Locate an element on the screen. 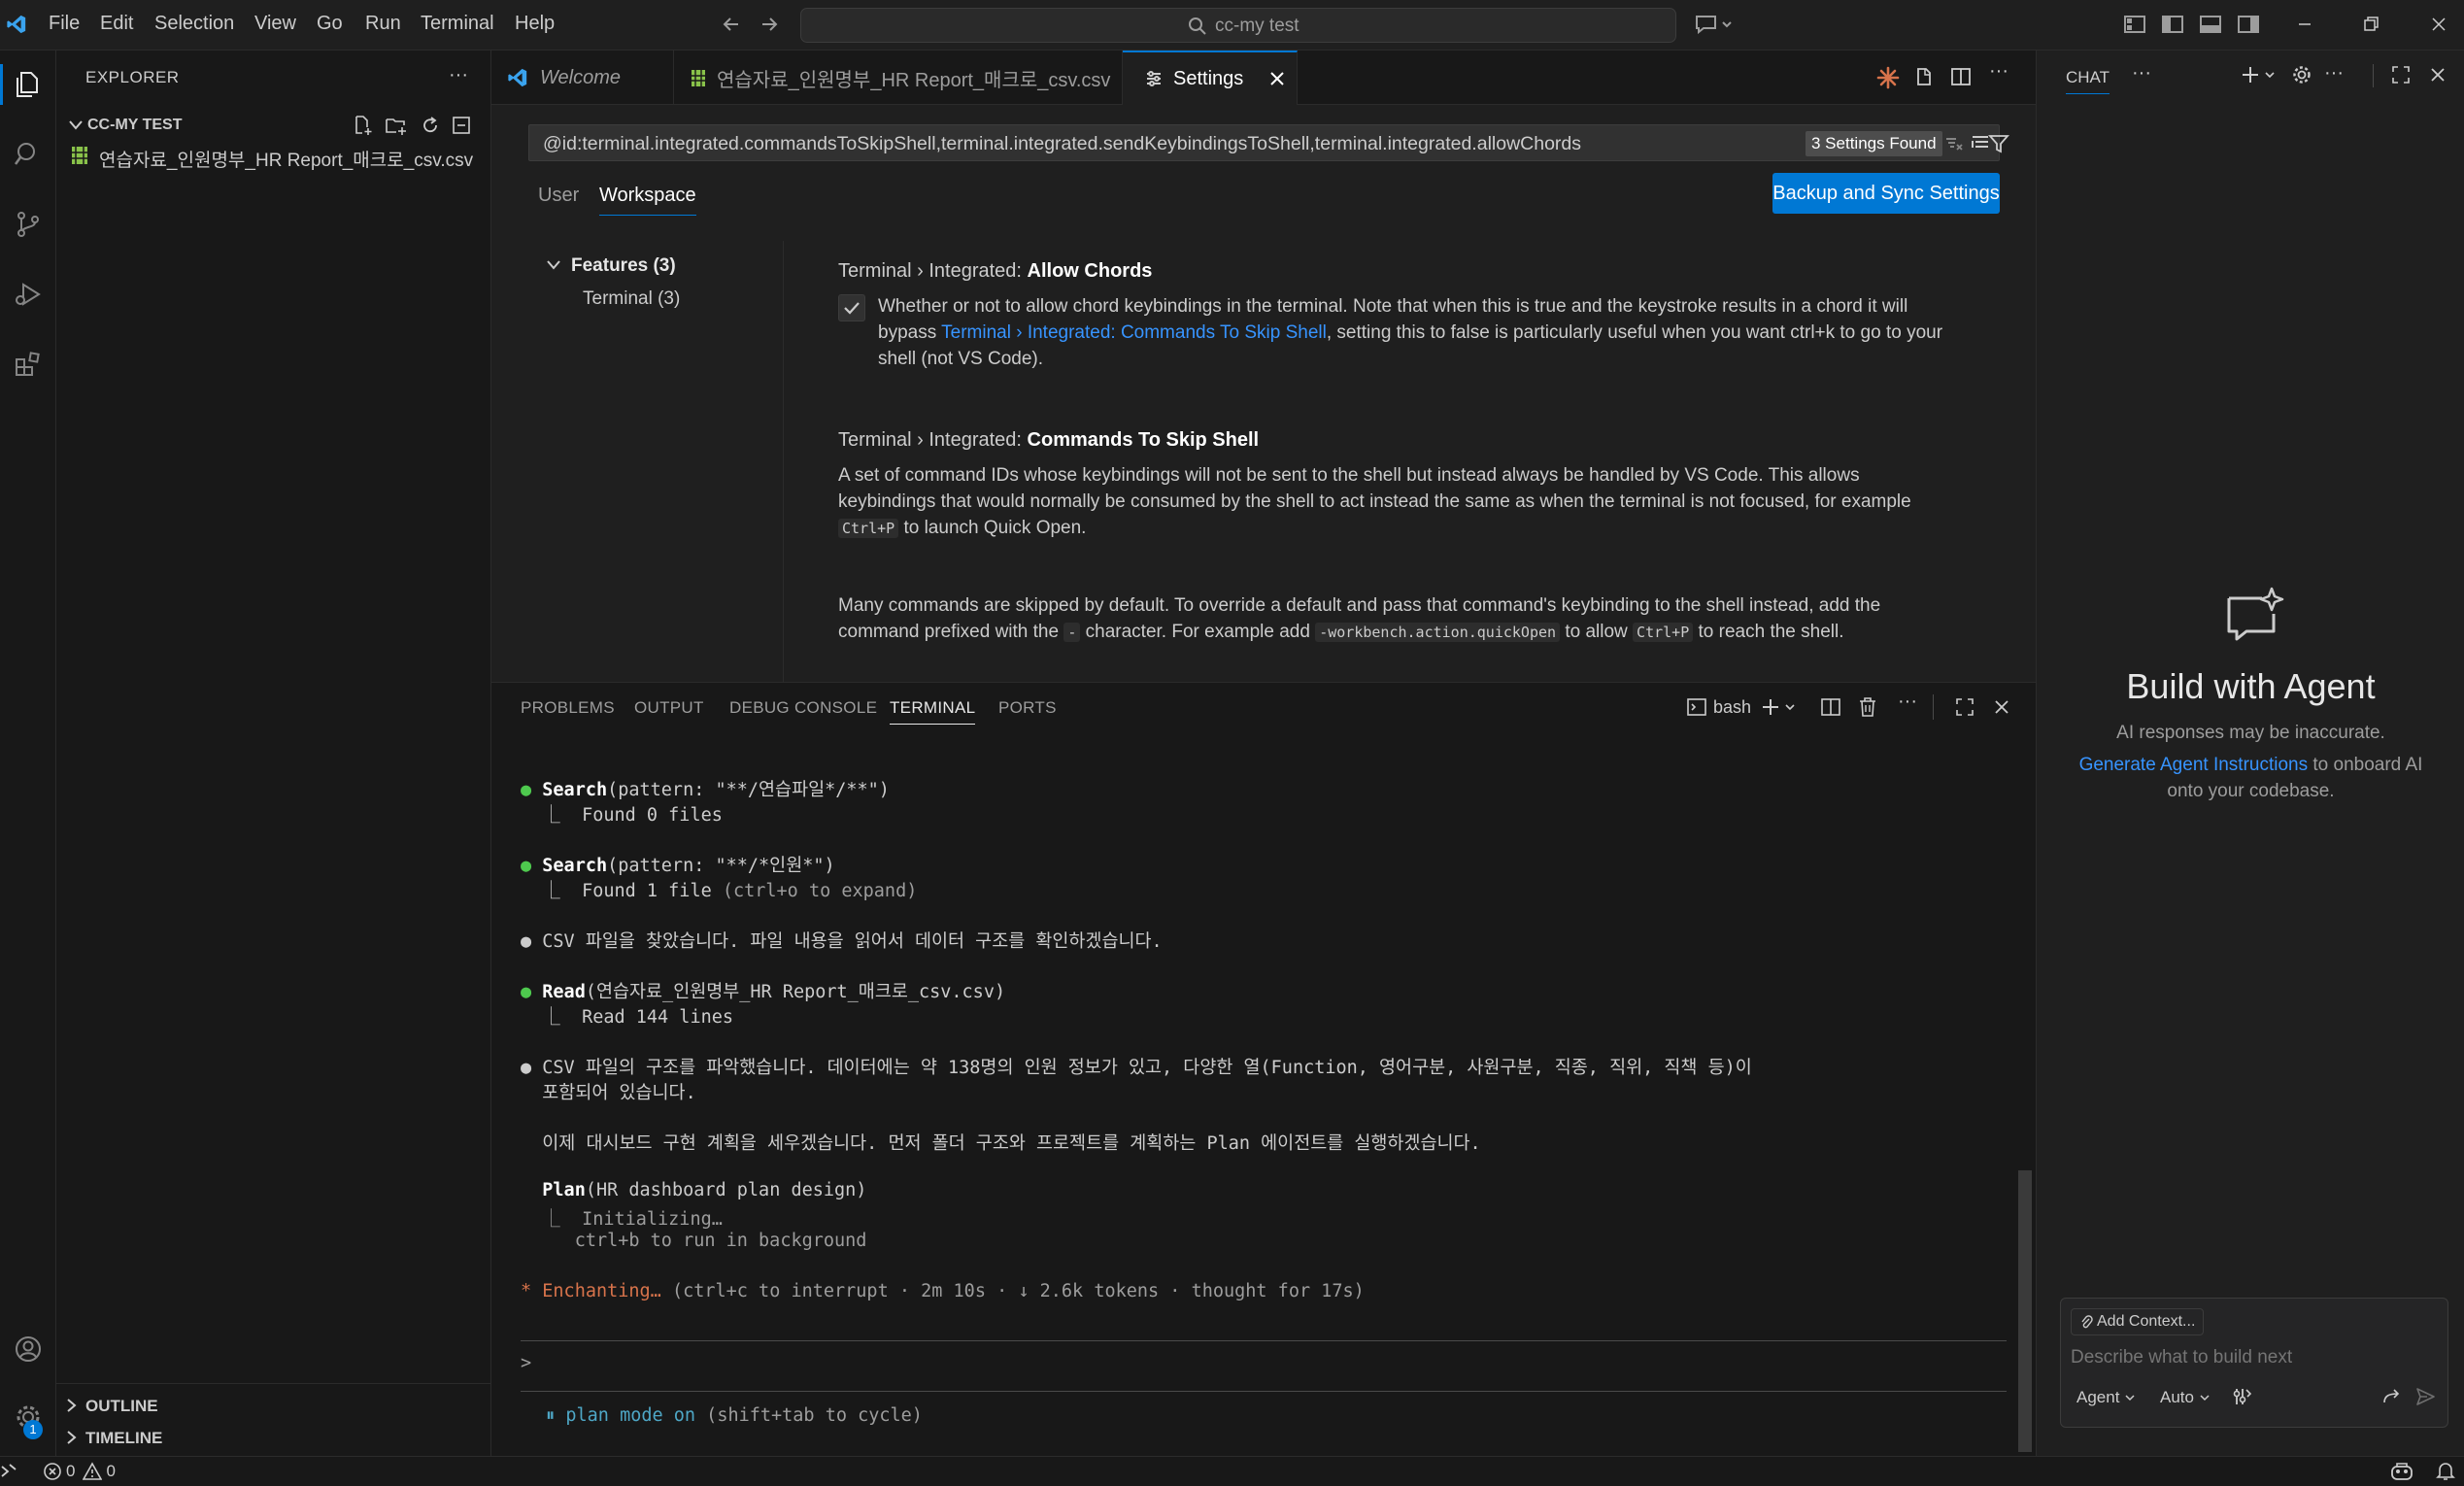 Image resolution: width=2464 pixels, height=1486 pixels. forward-arrow-icon is located at coordinates (769, 24).